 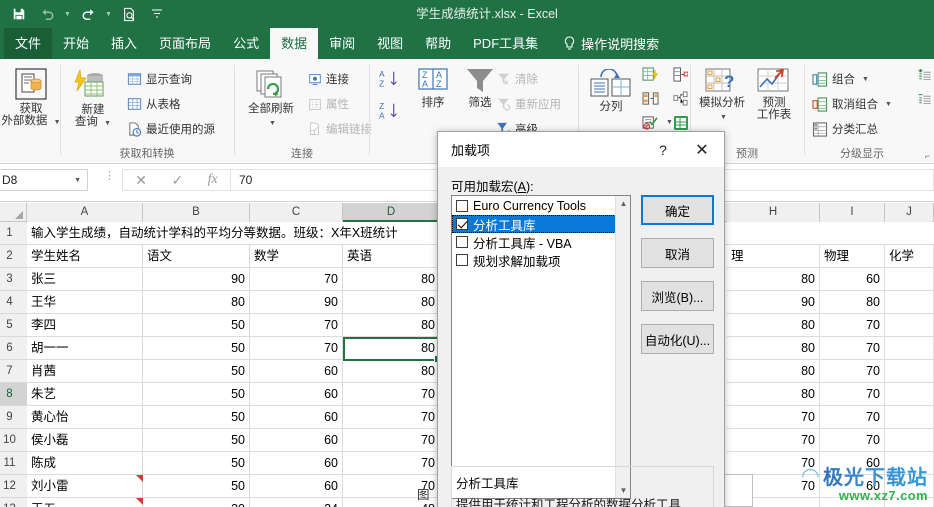 I want to click on cell-H4: 90, so click(x=773, y=302).